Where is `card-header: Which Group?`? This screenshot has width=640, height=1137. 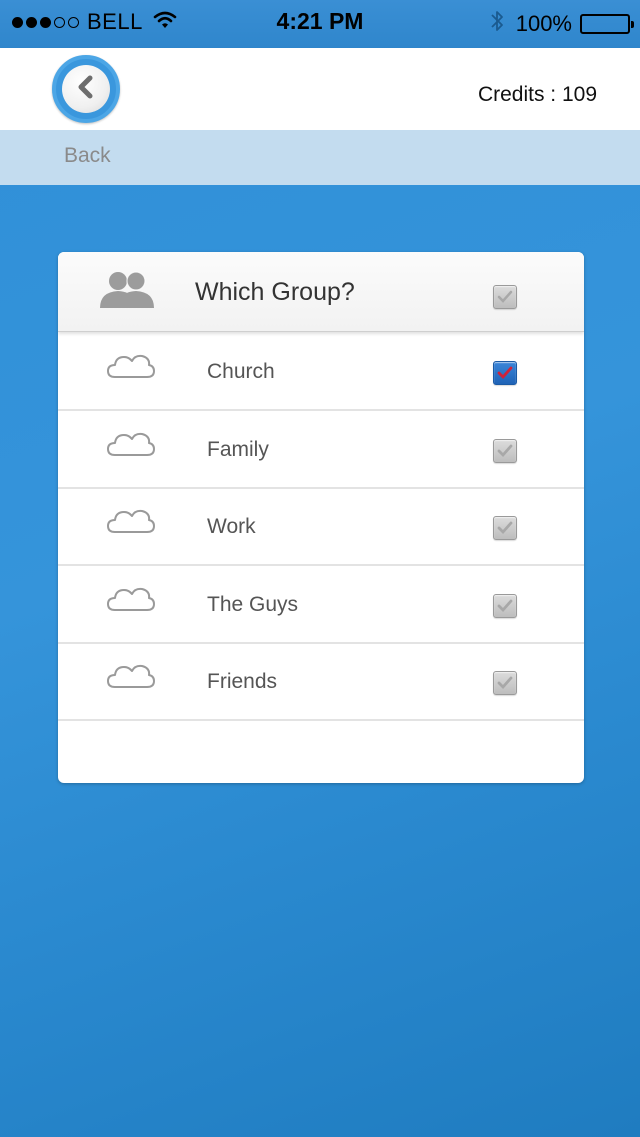 card-header: Which Group? is located at coordinates (321, 292).